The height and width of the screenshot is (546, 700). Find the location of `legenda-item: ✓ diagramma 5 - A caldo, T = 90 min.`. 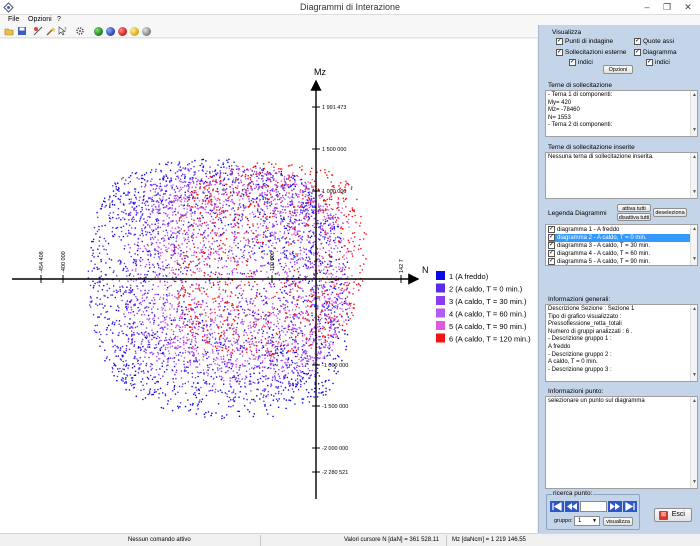

legenda-item: ✓ diagramma 5 - A caldo, T = 90 min. is located at coordinates (621, 261).